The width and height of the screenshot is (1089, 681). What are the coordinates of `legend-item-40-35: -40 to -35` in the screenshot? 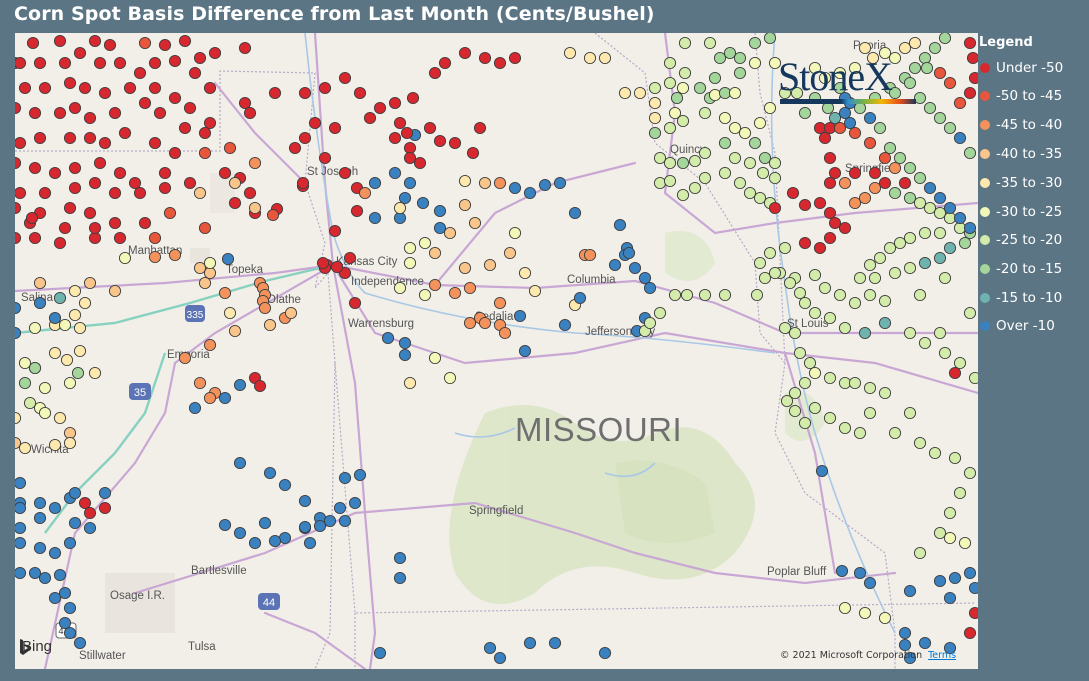 It's located at (1020, 154).